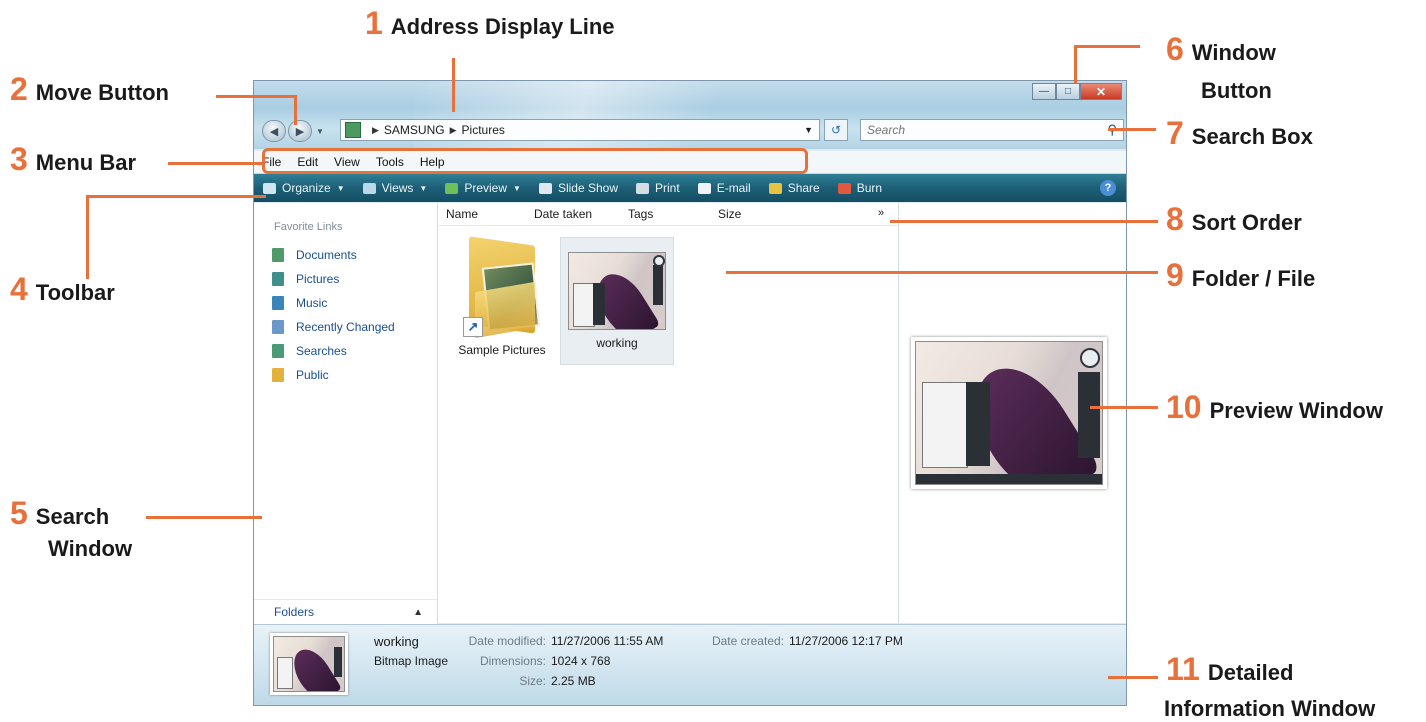  I want to click on preview-button: Preview ▼, so click(483, 188).